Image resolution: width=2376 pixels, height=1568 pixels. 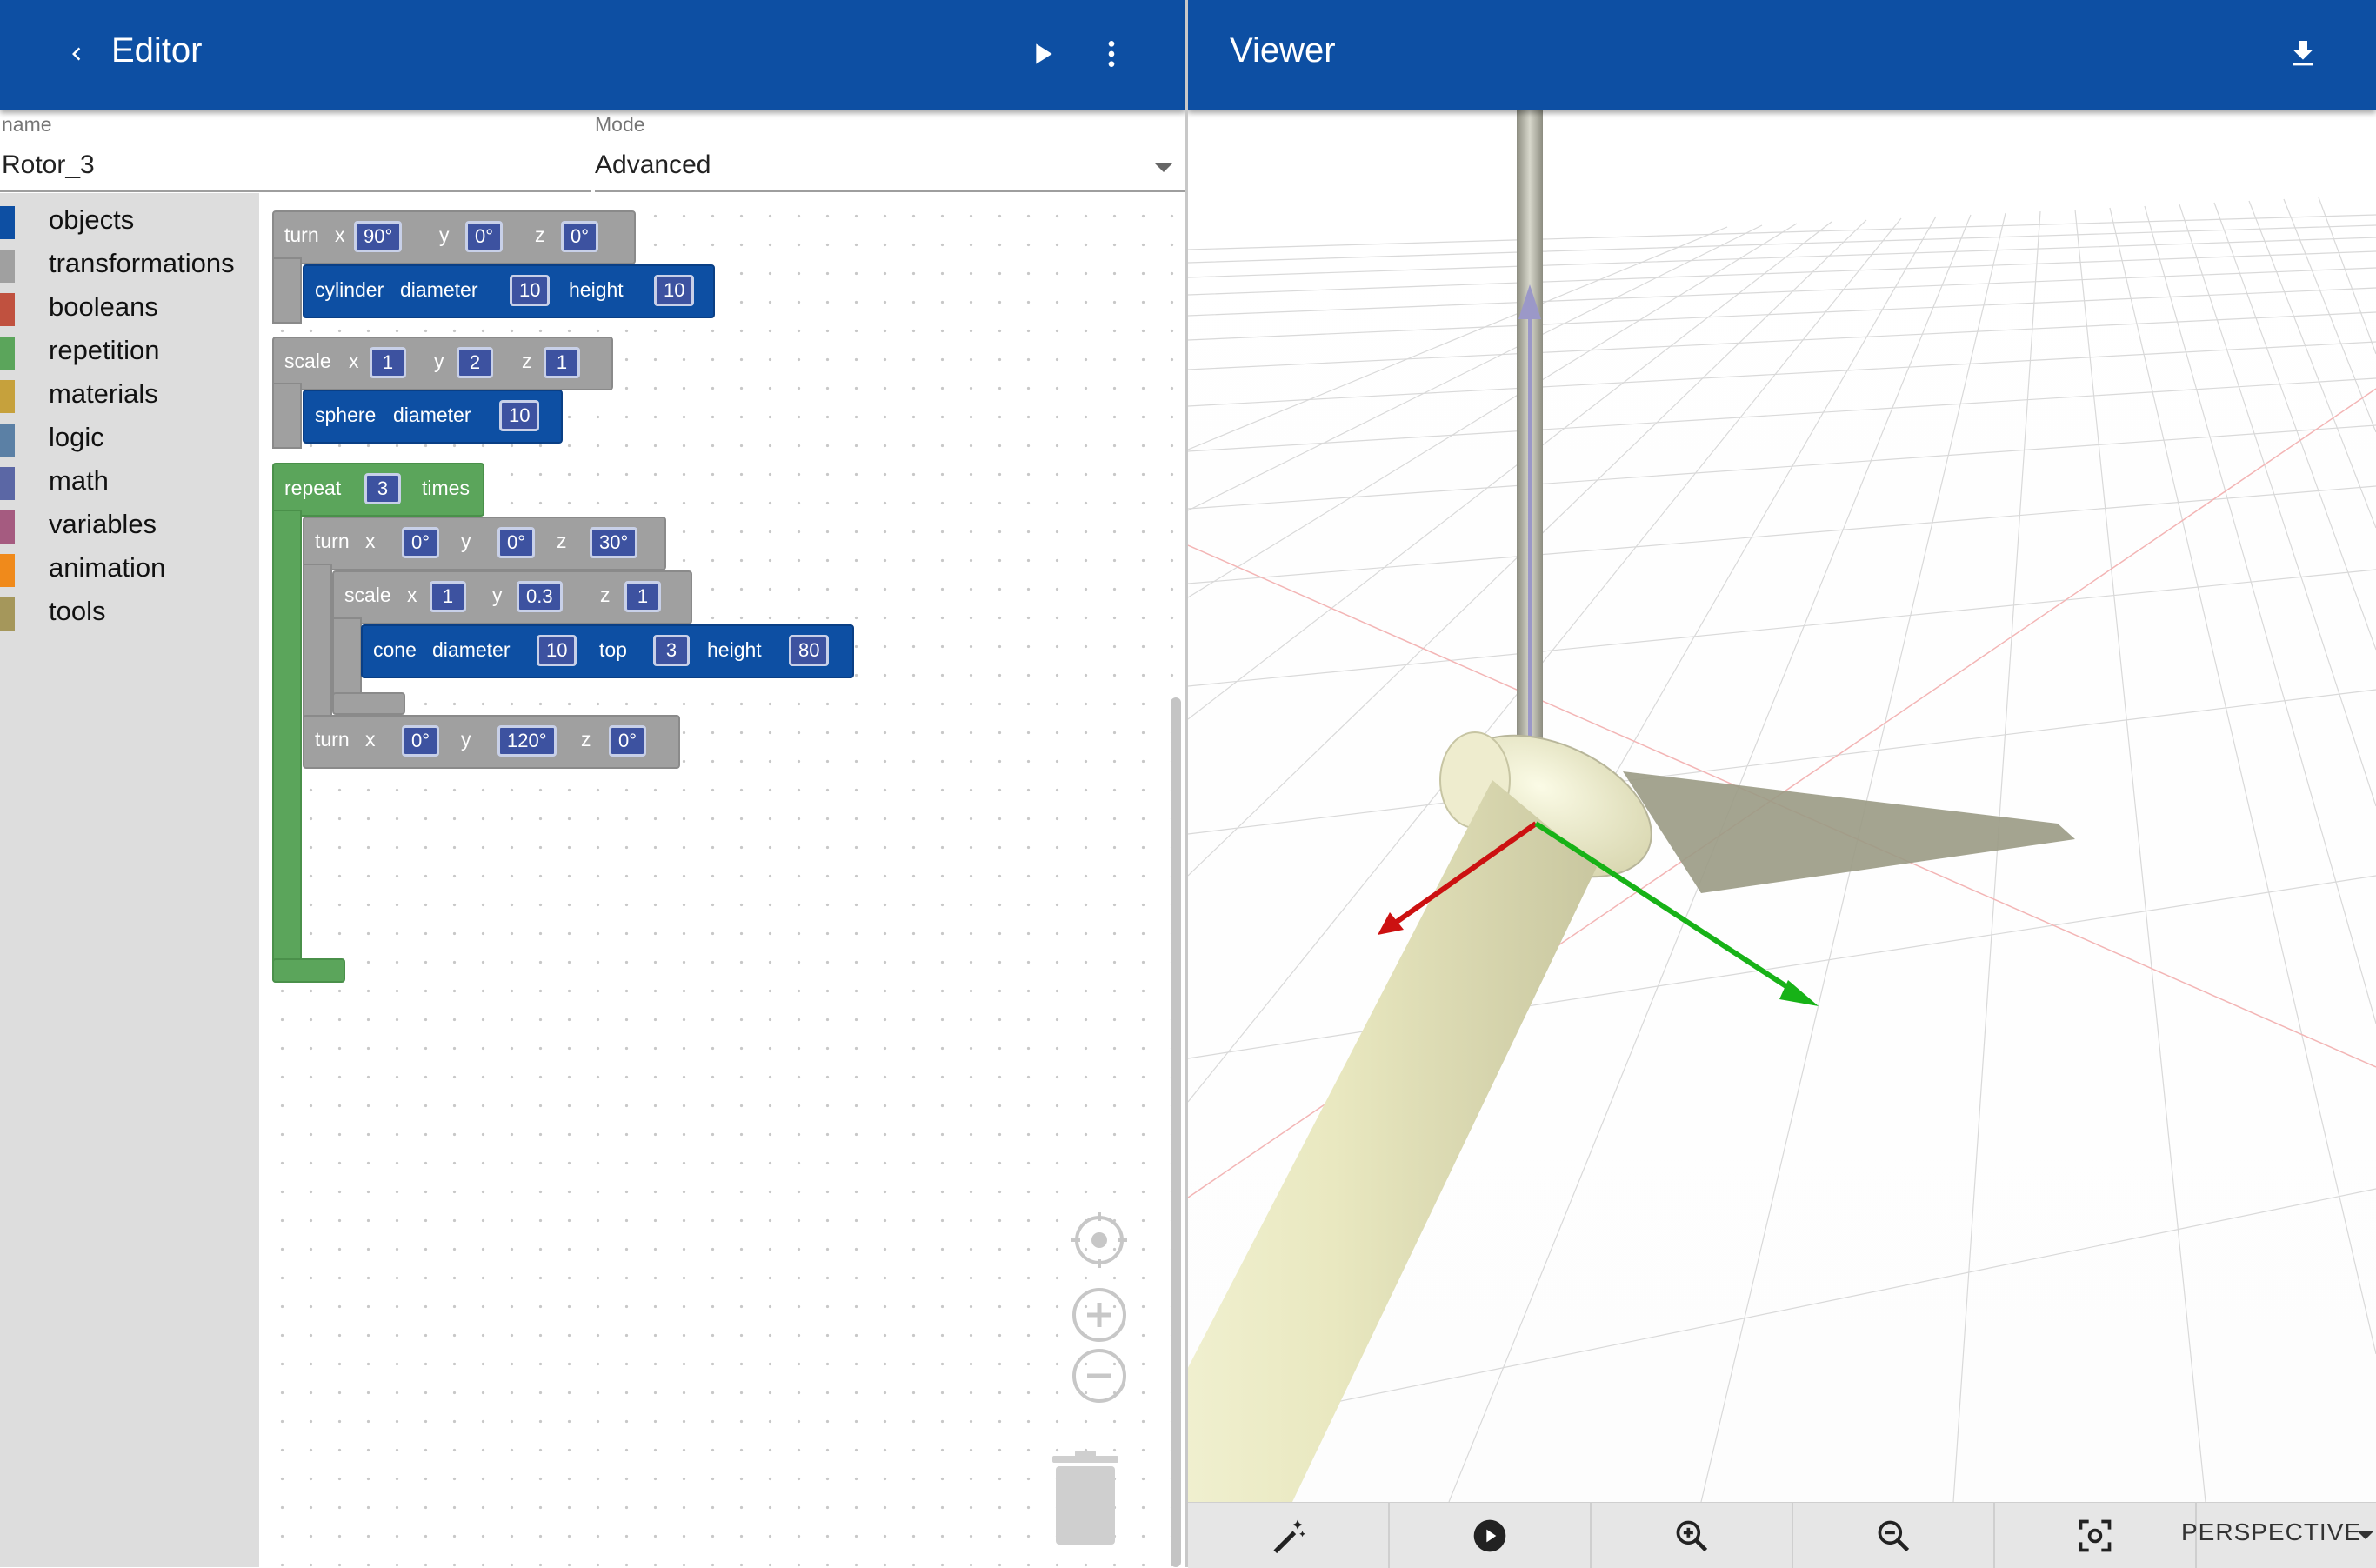 What do you see at coordinates (378, 236) in the screenshot?
I see `value-field: 90°` at bounding box center [378, 236].